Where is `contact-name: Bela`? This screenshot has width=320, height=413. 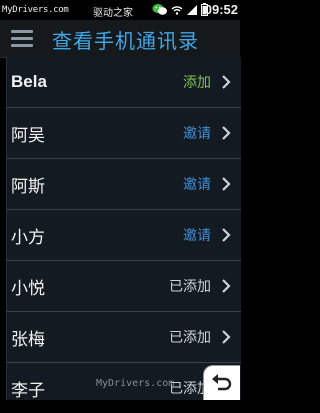 contact-name: Bela is located at coordinates (29, 81).